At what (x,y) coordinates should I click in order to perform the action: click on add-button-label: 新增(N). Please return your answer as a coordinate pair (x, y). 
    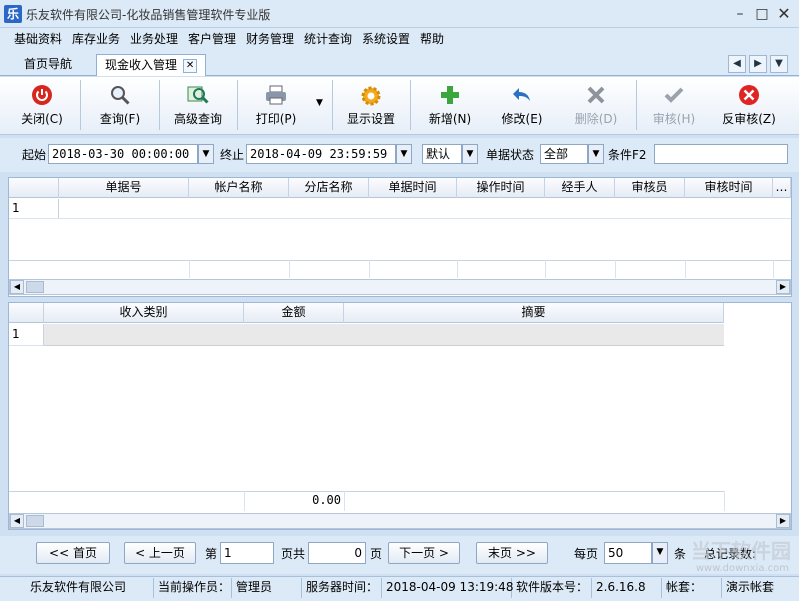
    Looking at the image, I should click on (450, 119).